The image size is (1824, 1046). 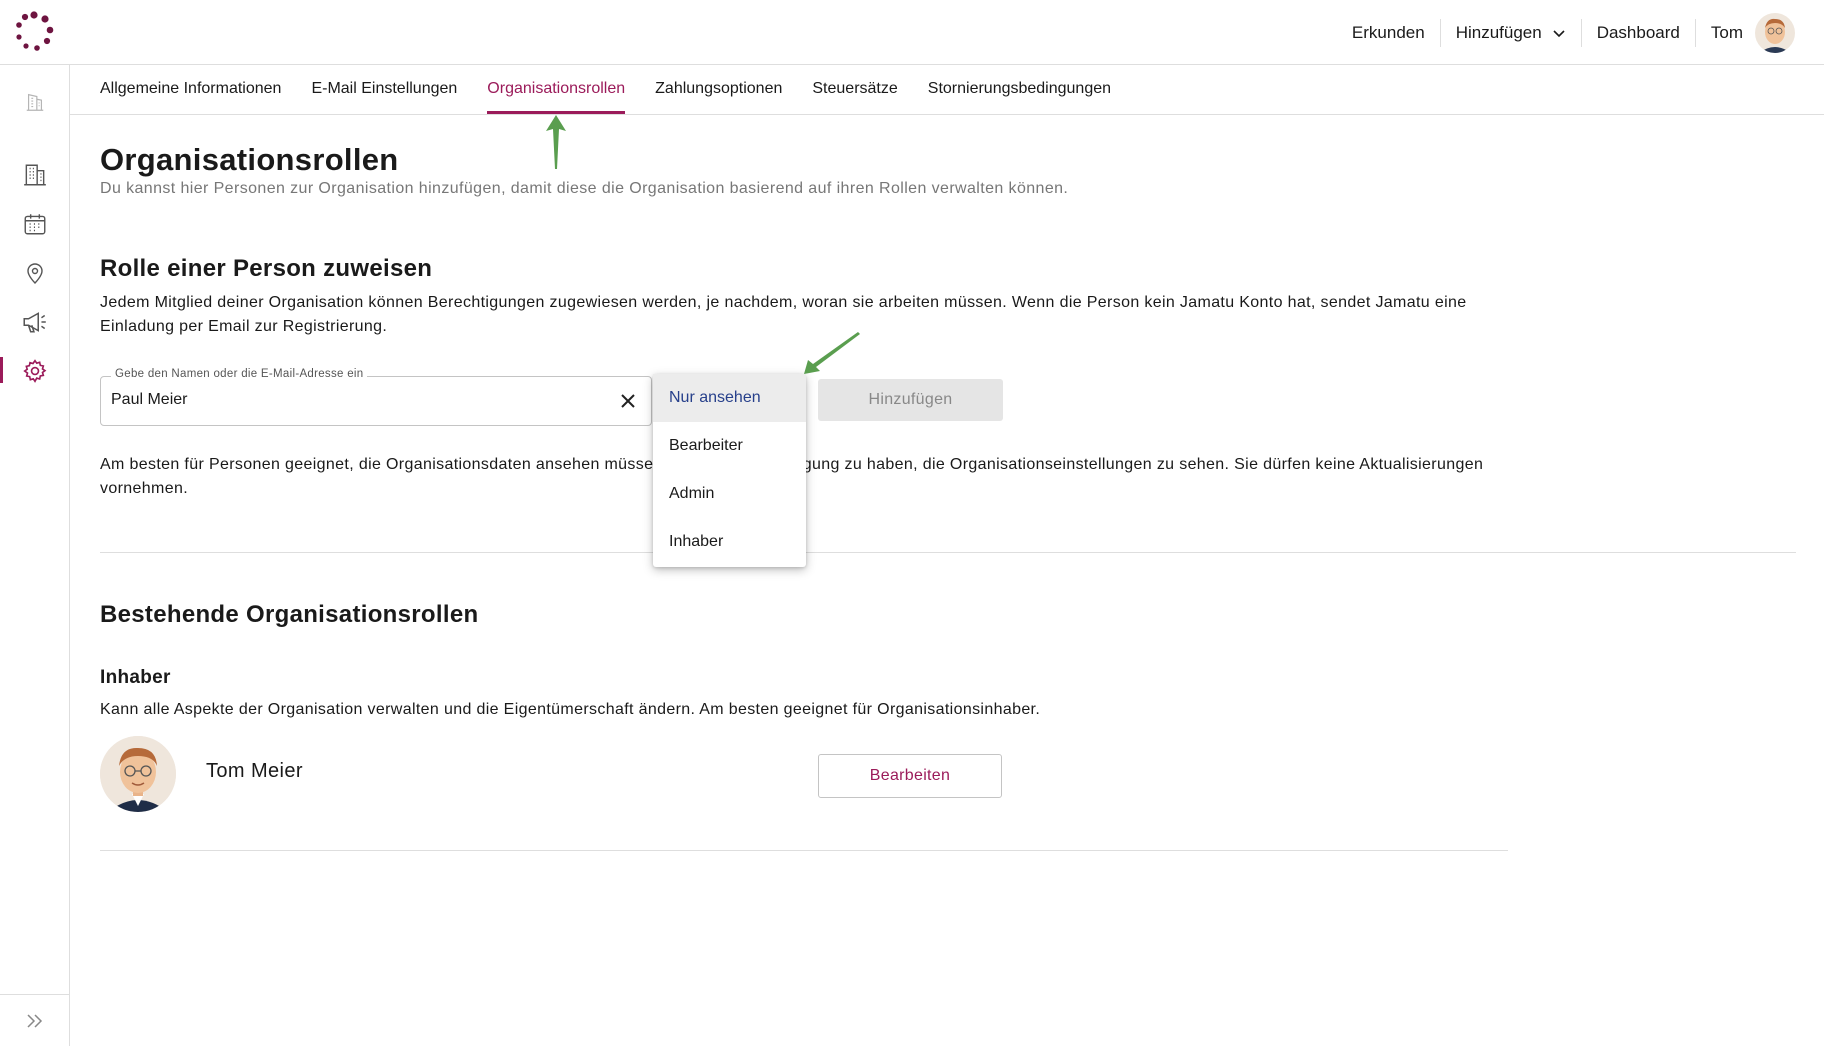 I want to click on annotation-arrow-up-icon, so click(x=556, y=142).